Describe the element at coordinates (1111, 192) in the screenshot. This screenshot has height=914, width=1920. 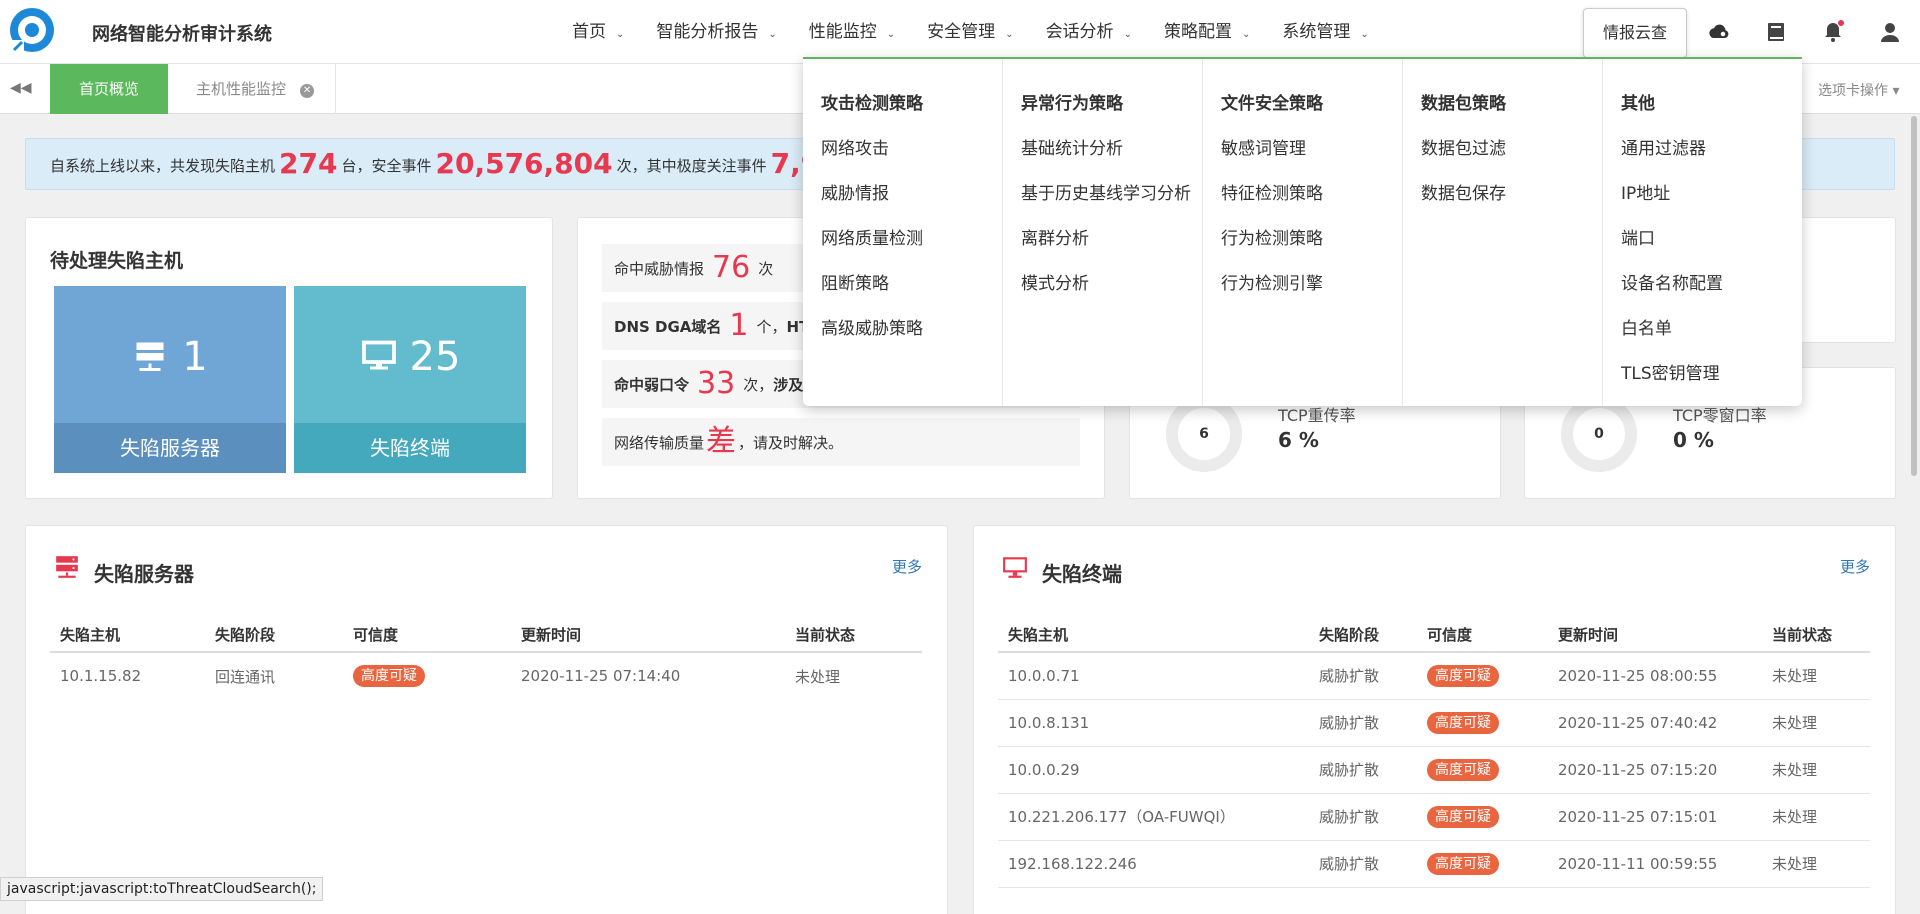
I see `menu-item-baseline-learning: 基于历史基线学习分析` at that location.